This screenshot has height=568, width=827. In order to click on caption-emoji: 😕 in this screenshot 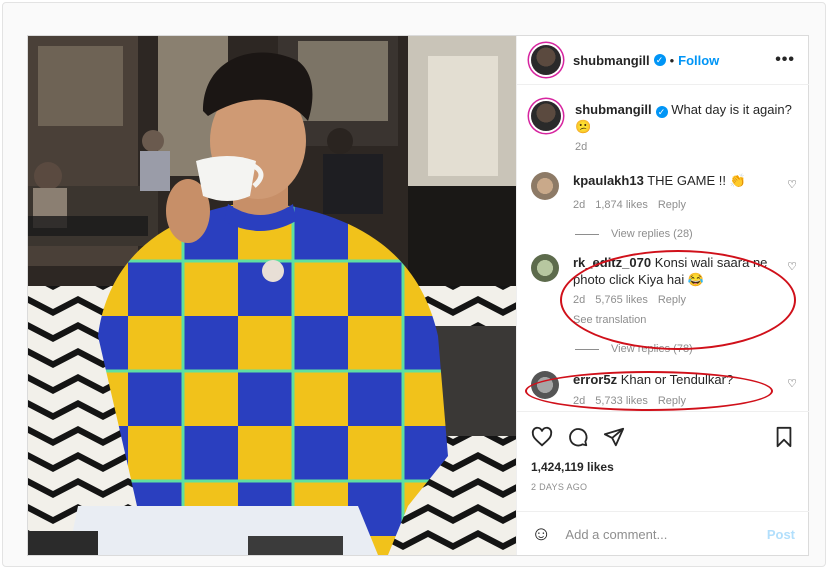, I will do `click(583, 126)`.